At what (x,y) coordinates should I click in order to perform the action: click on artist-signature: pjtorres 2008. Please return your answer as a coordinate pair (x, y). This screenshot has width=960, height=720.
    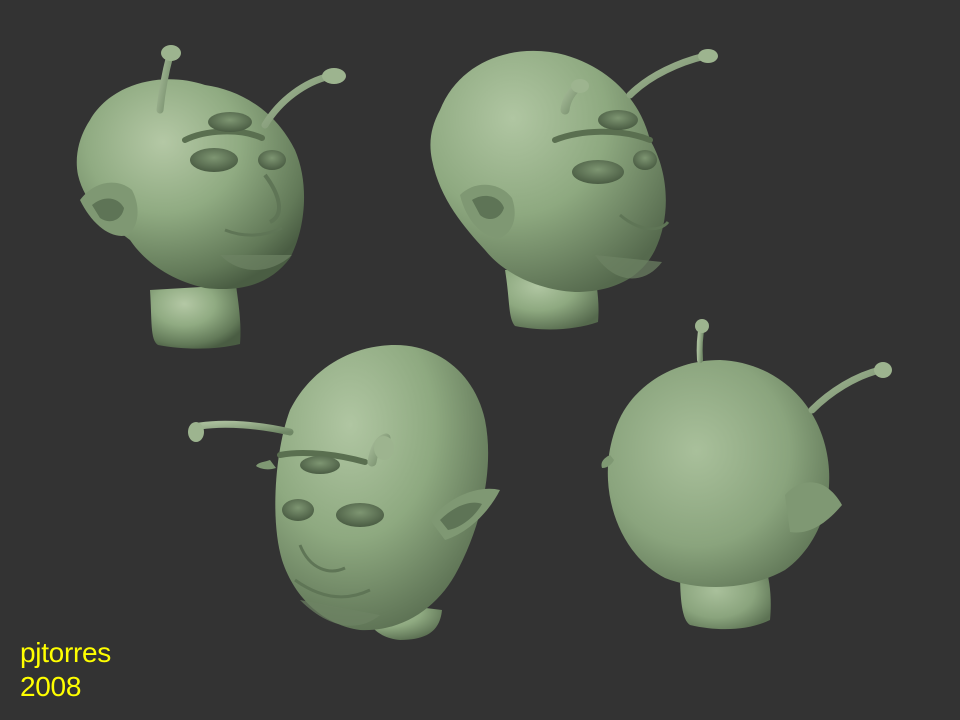
    Looking at the image, I should click on (65, 670).